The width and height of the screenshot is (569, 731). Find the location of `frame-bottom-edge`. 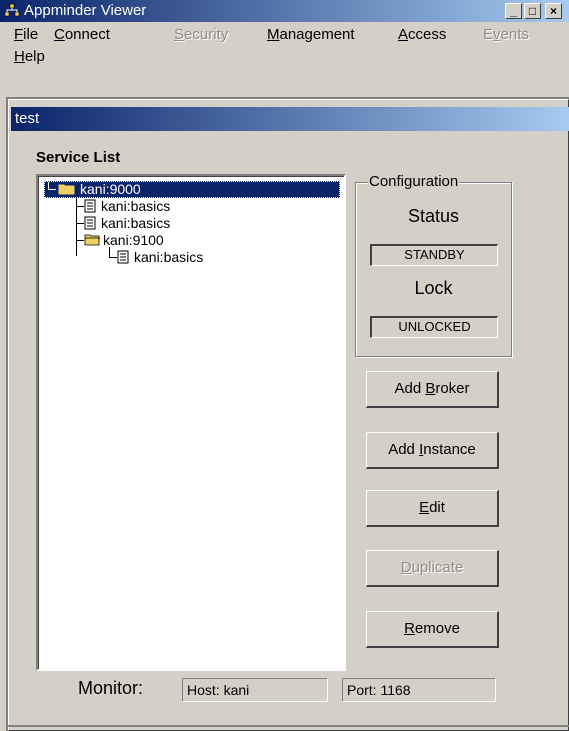

frame-bottom-edge is located at coordinates (288, 726).